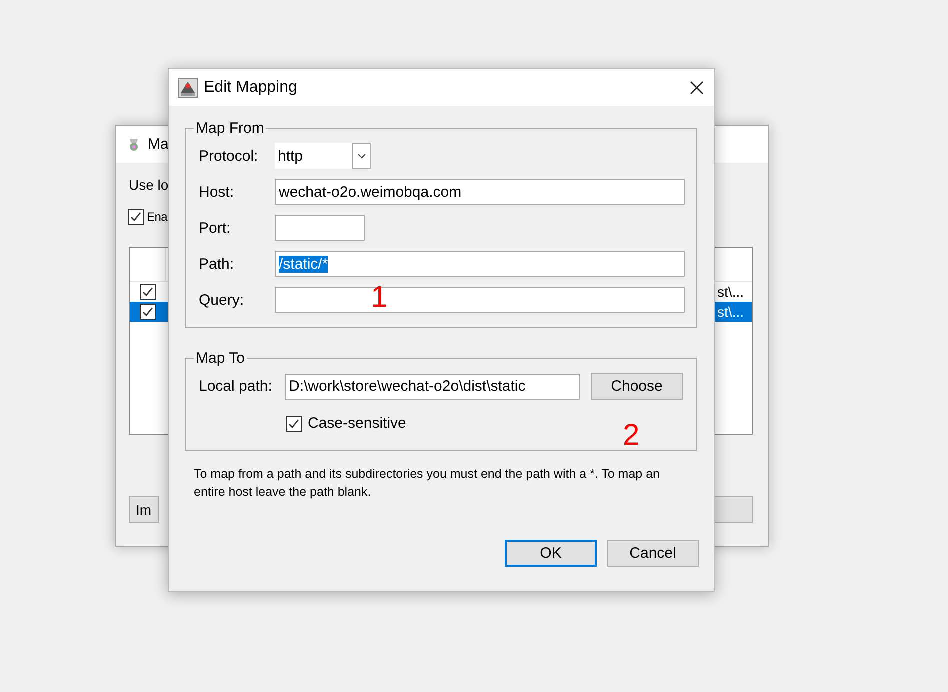 This screenshot has width=948, height=692. I want to click on option-label: Use lo, so click(149, 185).